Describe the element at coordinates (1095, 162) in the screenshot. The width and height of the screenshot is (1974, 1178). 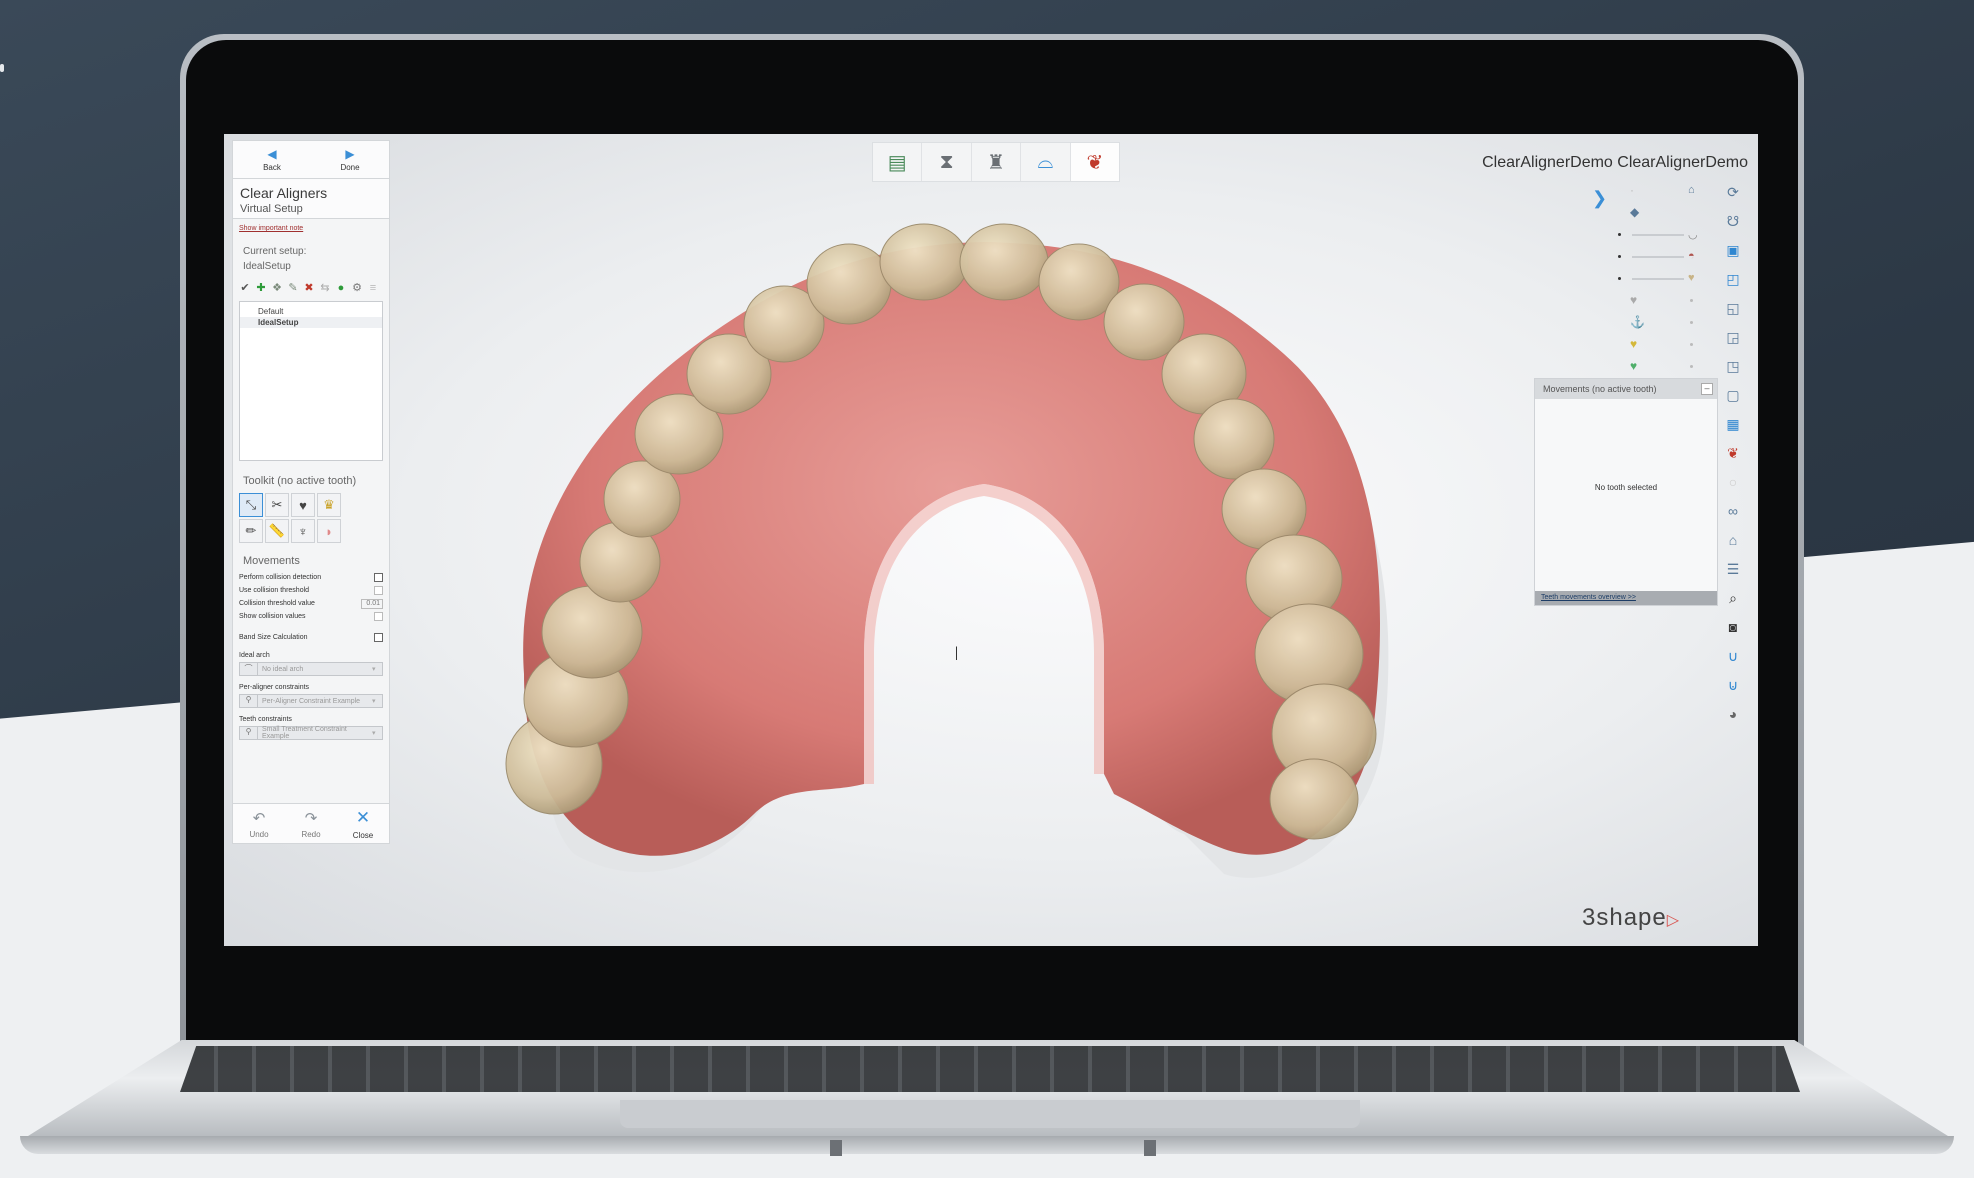
I see `setup-step-icon: ❦` at that location.